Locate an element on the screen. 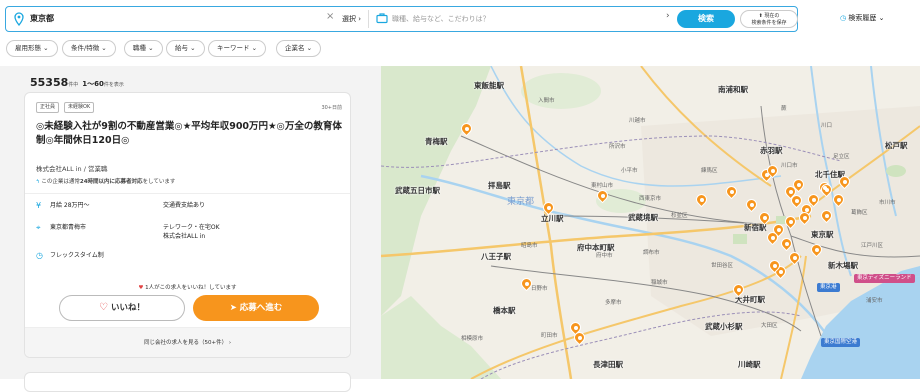 Image resolution: width=920 pixels, height=392 pixels. station-label: 東京駅 is located at coordinates (822, 234).